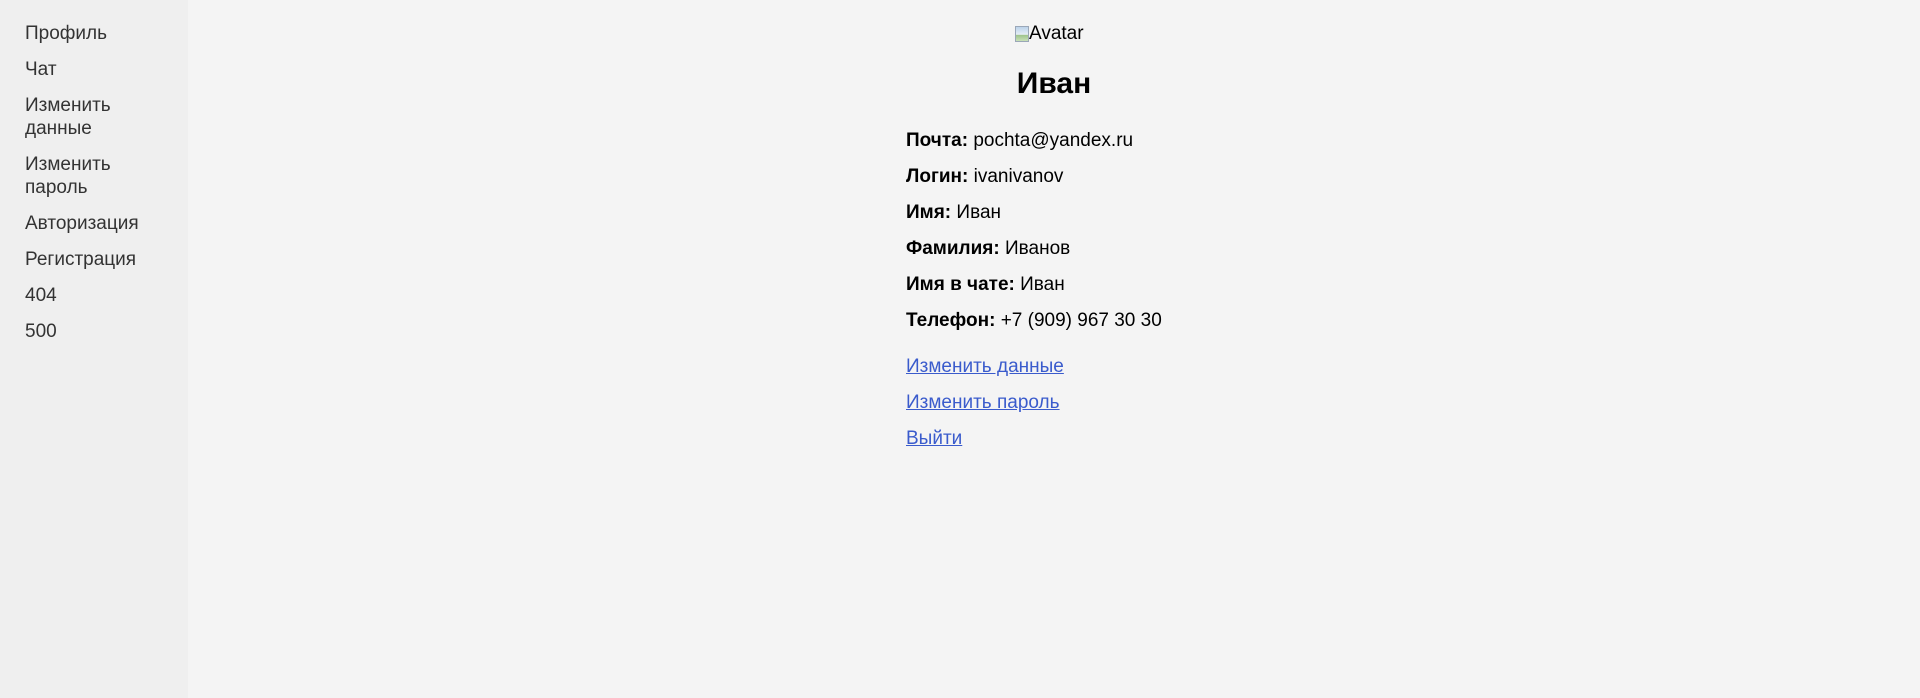 The height and width of the screenshot is (698, 1920). I want to click on field-last-name: Фамилия: Иванов, so click(1034, 248).